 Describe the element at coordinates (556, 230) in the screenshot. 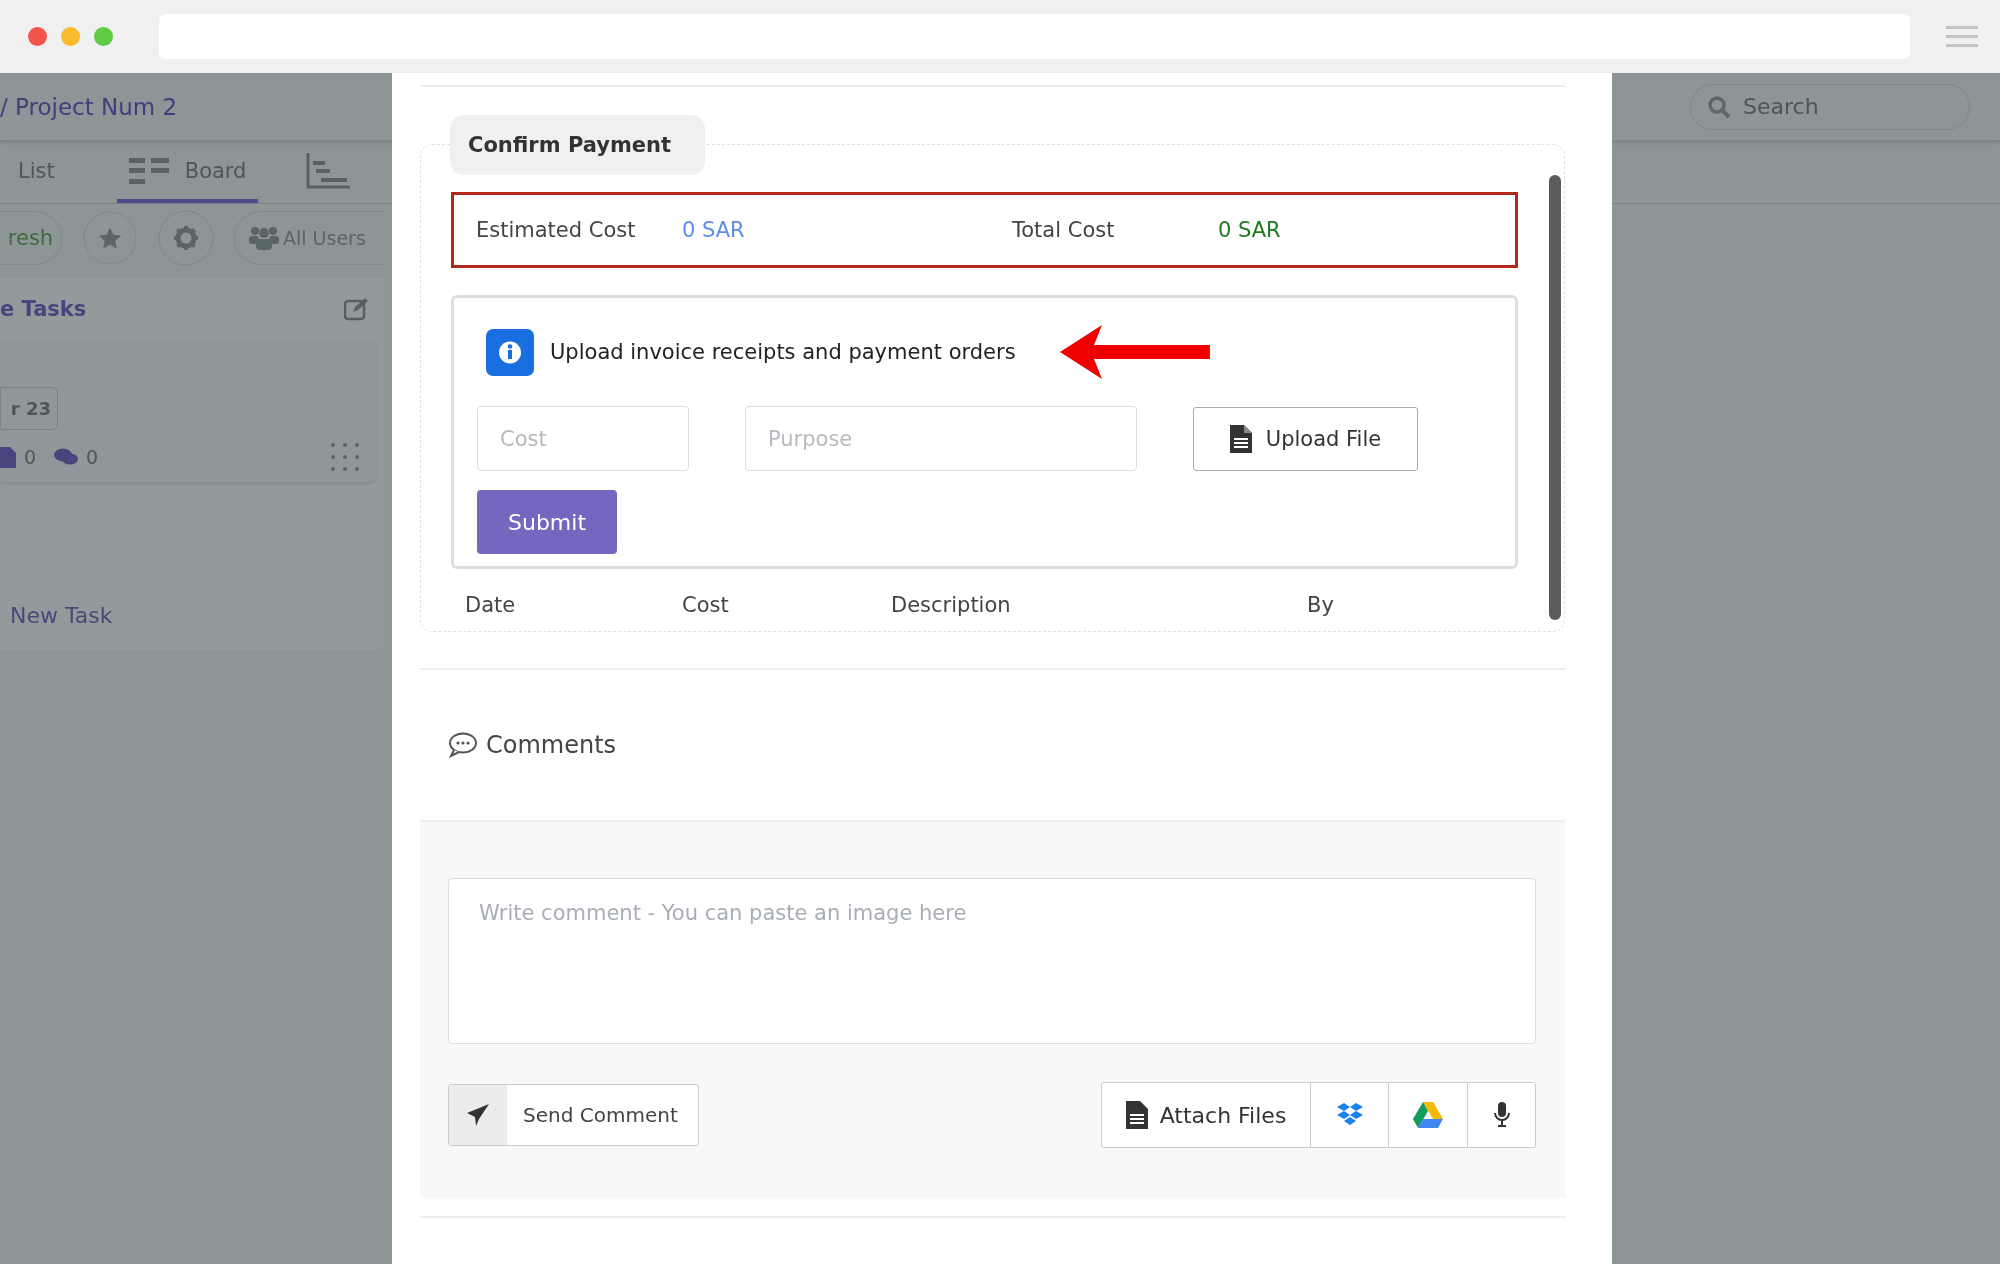

I see `cost-label: Estimated Cost` at that location.